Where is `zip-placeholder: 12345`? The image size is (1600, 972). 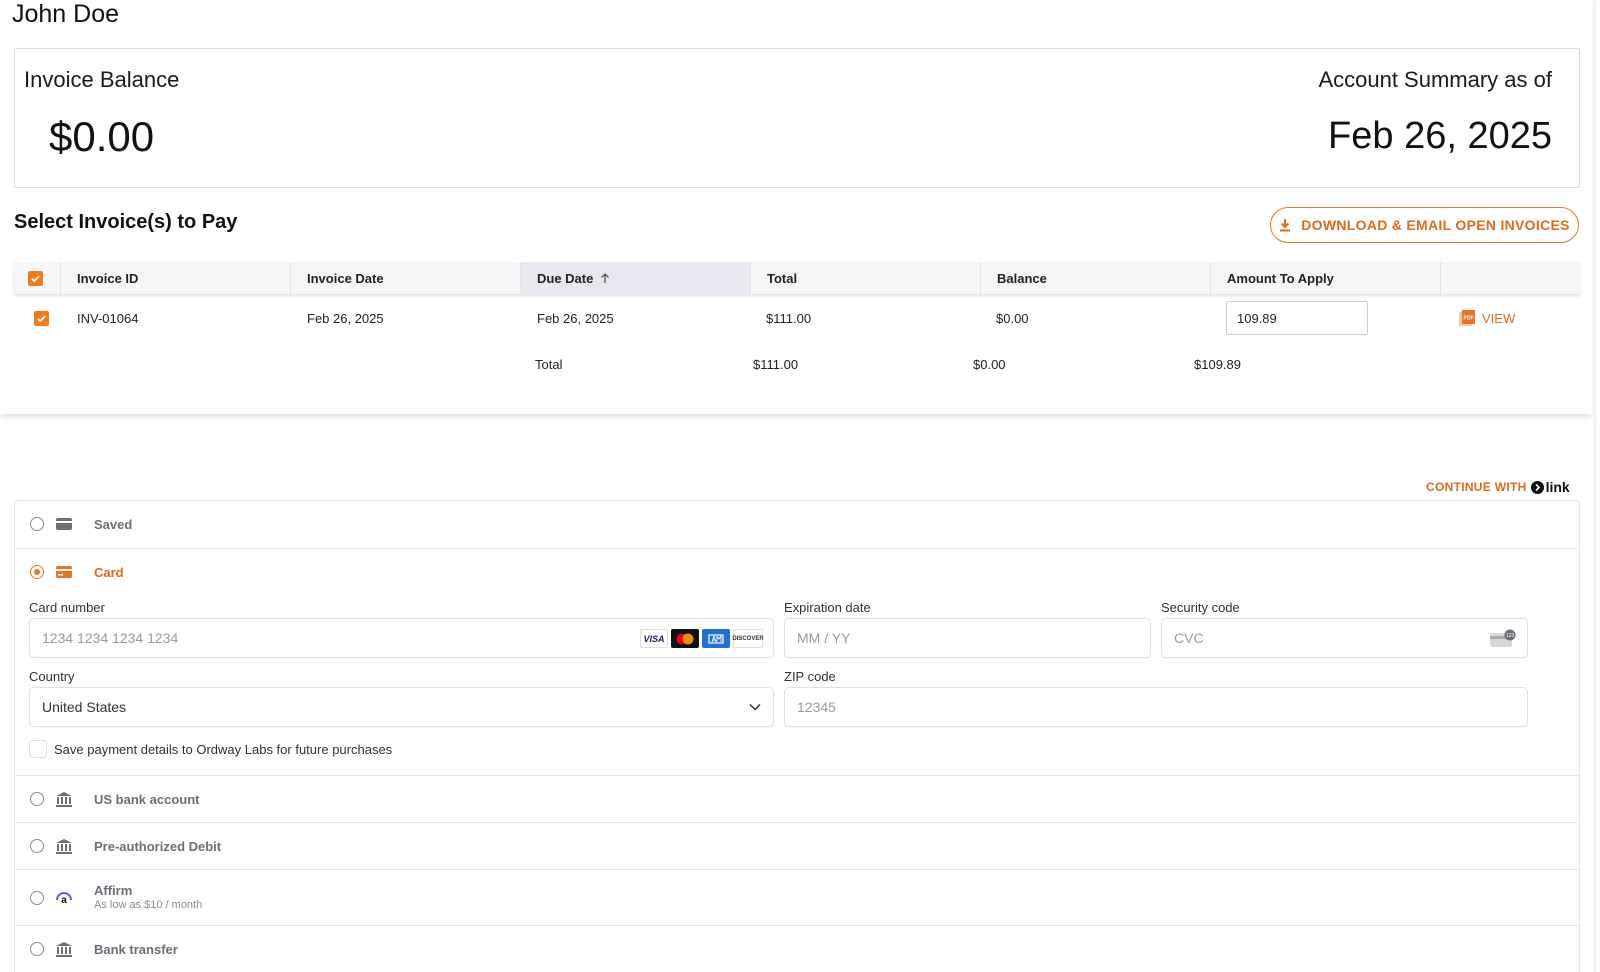 zip-placeholder: 12345 is located at coordinates (816, 707).